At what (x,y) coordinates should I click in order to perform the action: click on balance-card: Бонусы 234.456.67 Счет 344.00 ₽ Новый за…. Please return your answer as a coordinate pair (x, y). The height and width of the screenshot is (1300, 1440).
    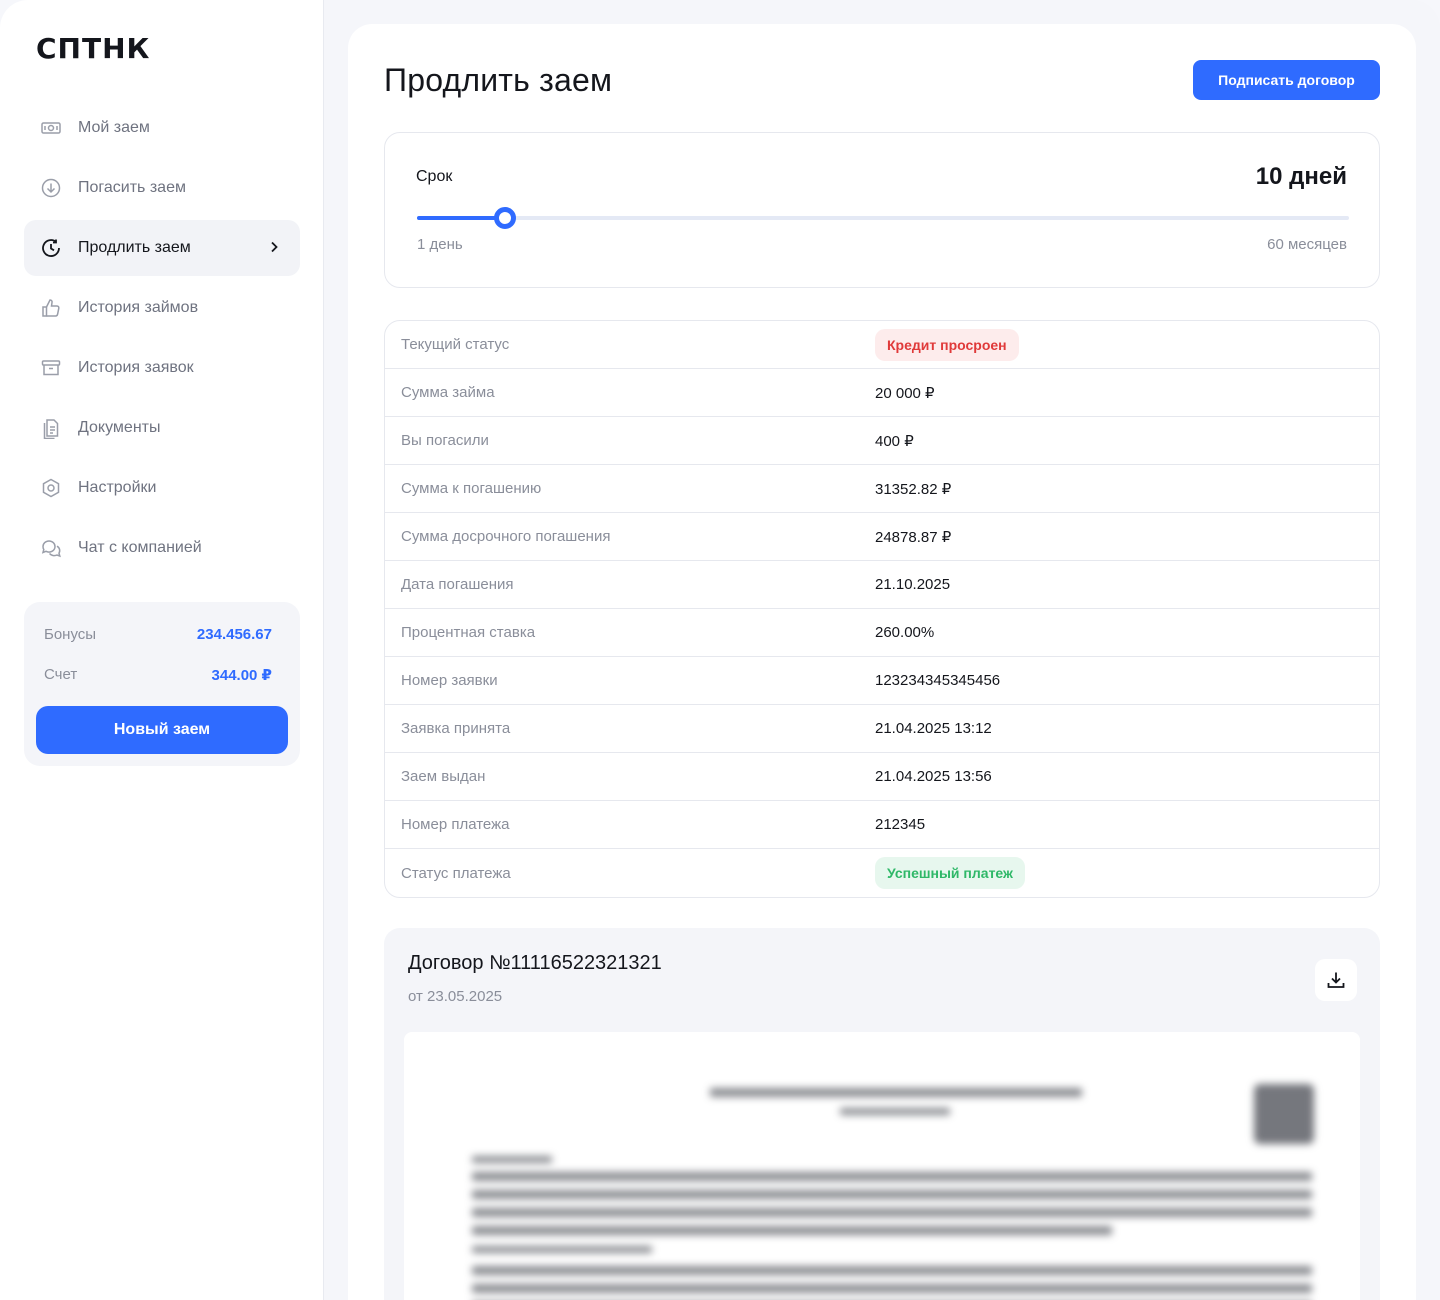
    Looking at the image, I should click on (162, 684).